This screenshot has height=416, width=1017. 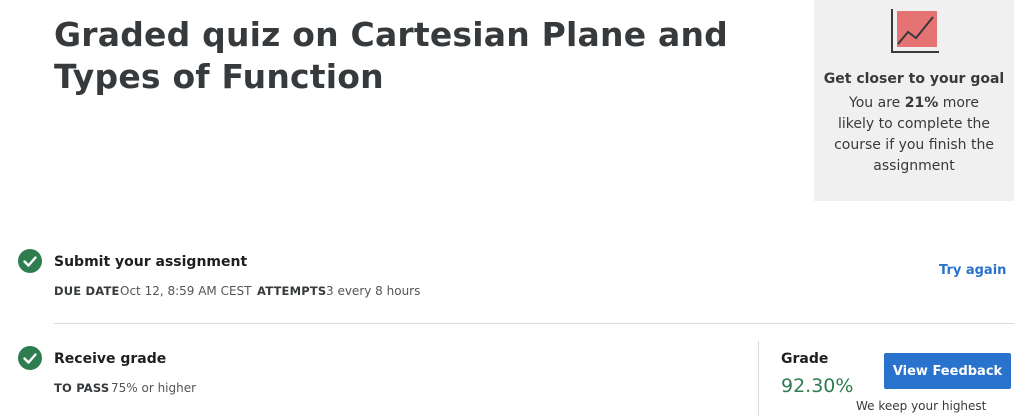 I want to click on grade-label: Grade, so click(x=805, y=359).